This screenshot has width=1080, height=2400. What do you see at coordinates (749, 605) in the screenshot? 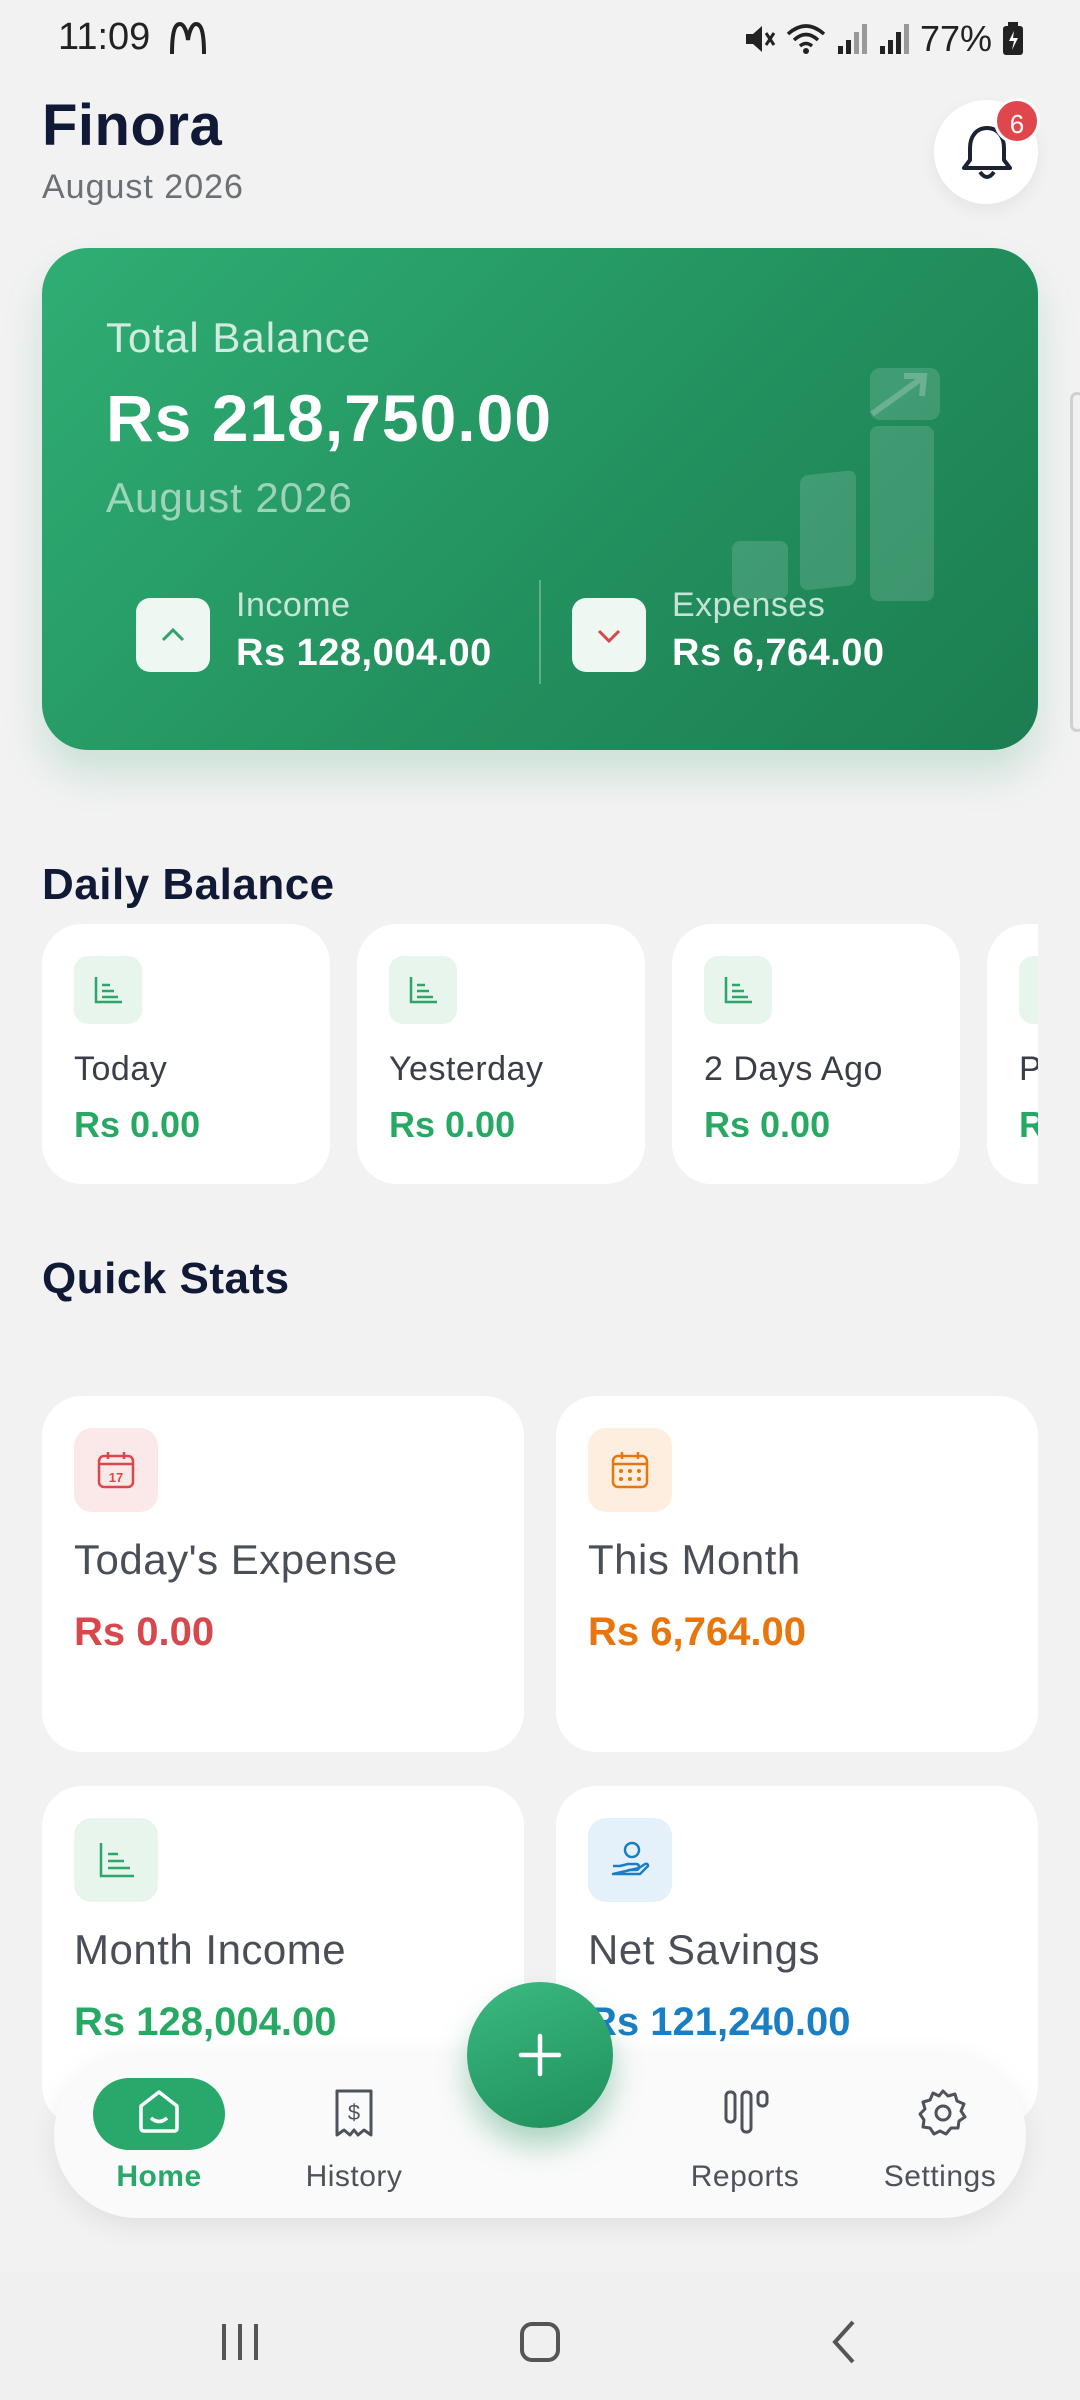
I see `expenses-label: Expenses` at bounding box center [749, 605].